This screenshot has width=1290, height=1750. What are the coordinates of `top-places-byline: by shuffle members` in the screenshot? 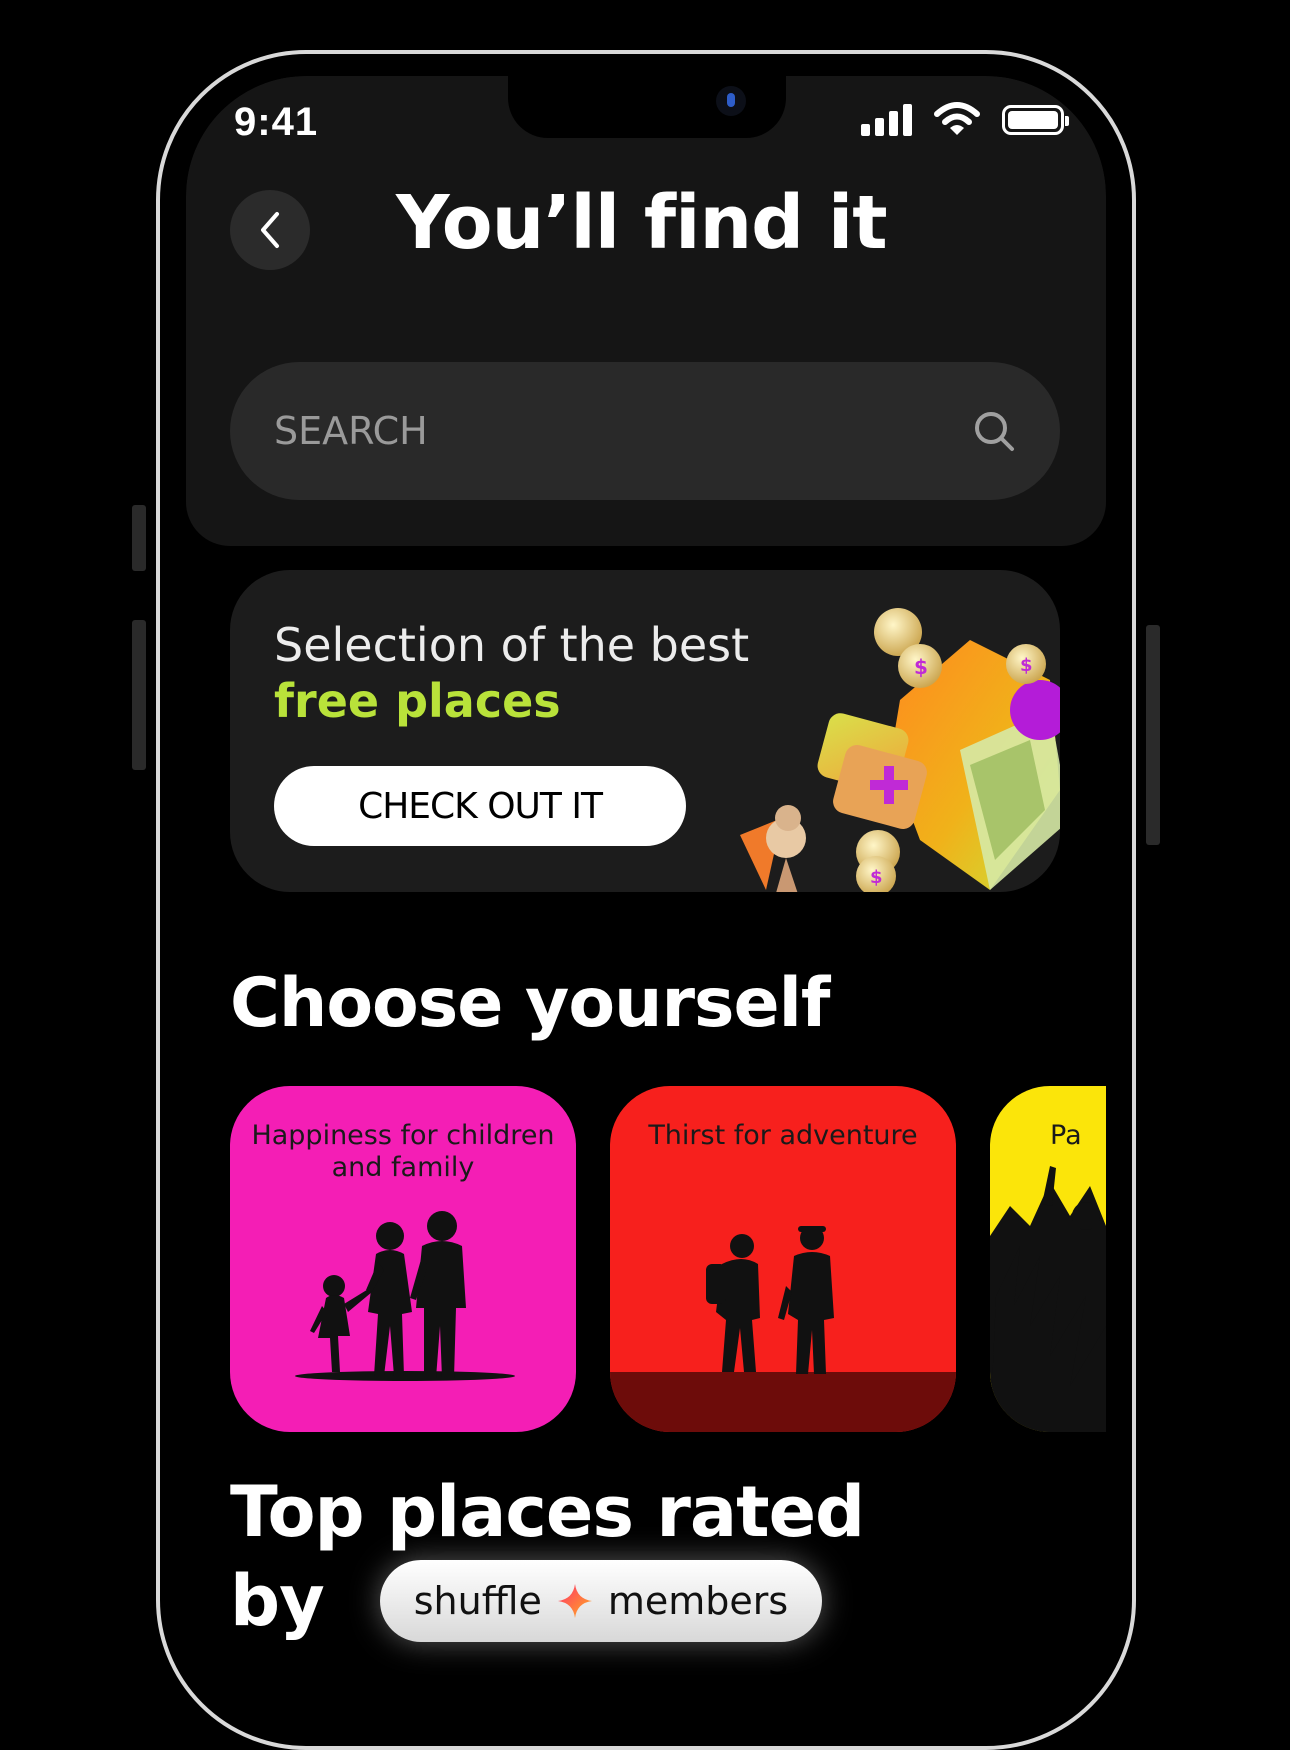 It's located at (526, 1601).